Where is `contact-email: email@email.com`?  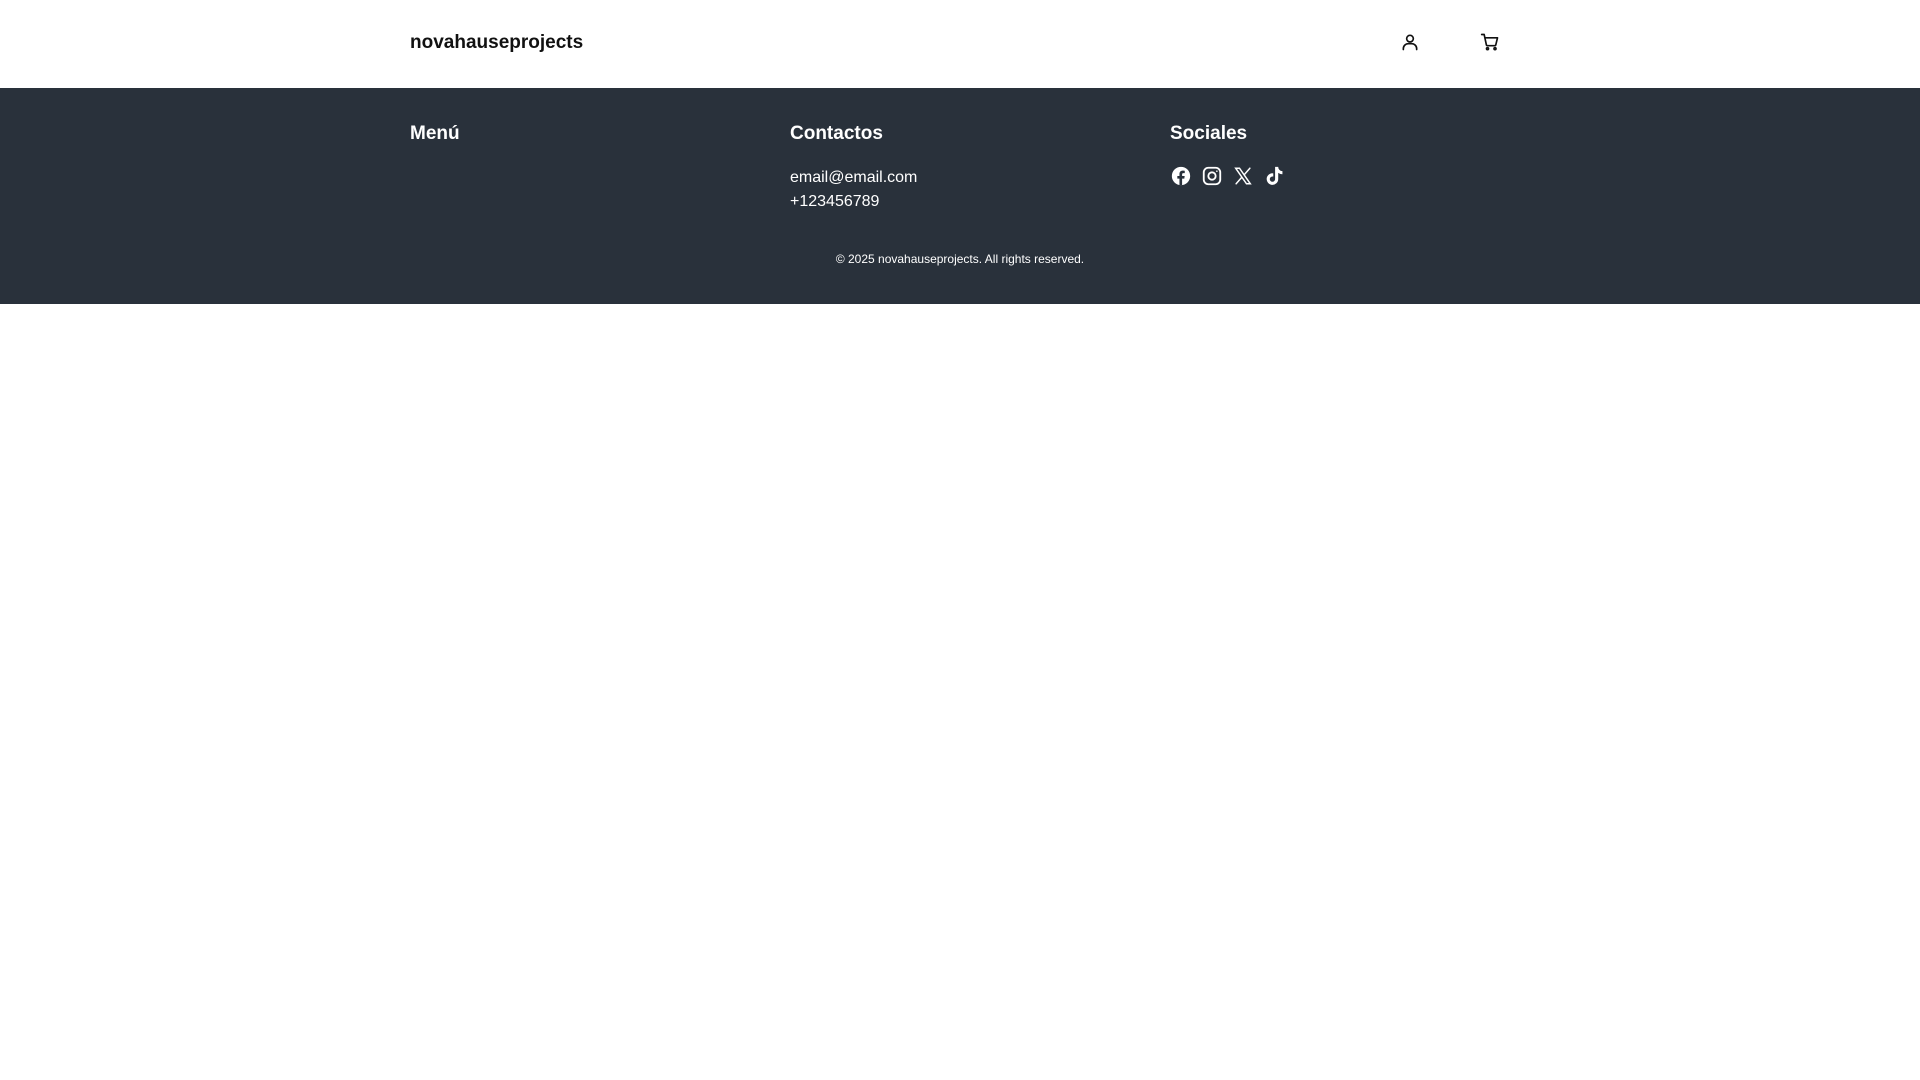
contact-email: email@email.com is located at coordinates (853, 178).